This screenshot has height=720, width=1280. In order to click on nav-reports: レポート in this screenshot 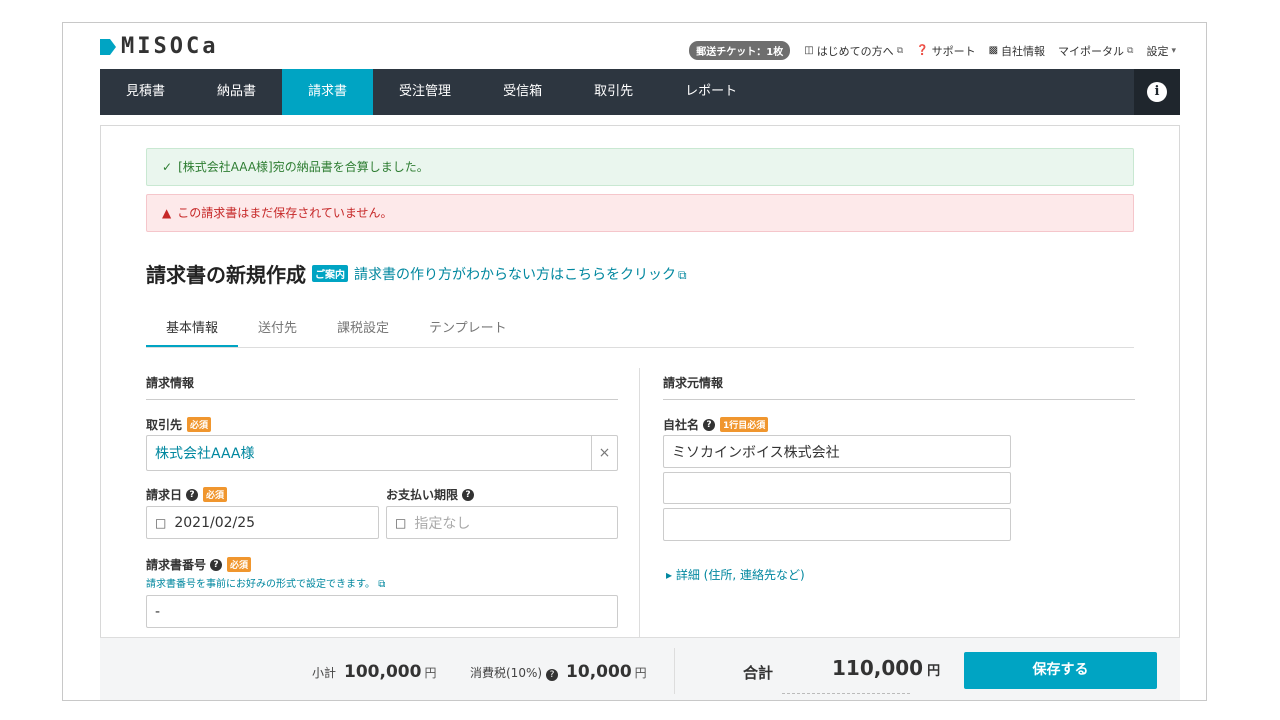, I will do `click(711, 92)`.